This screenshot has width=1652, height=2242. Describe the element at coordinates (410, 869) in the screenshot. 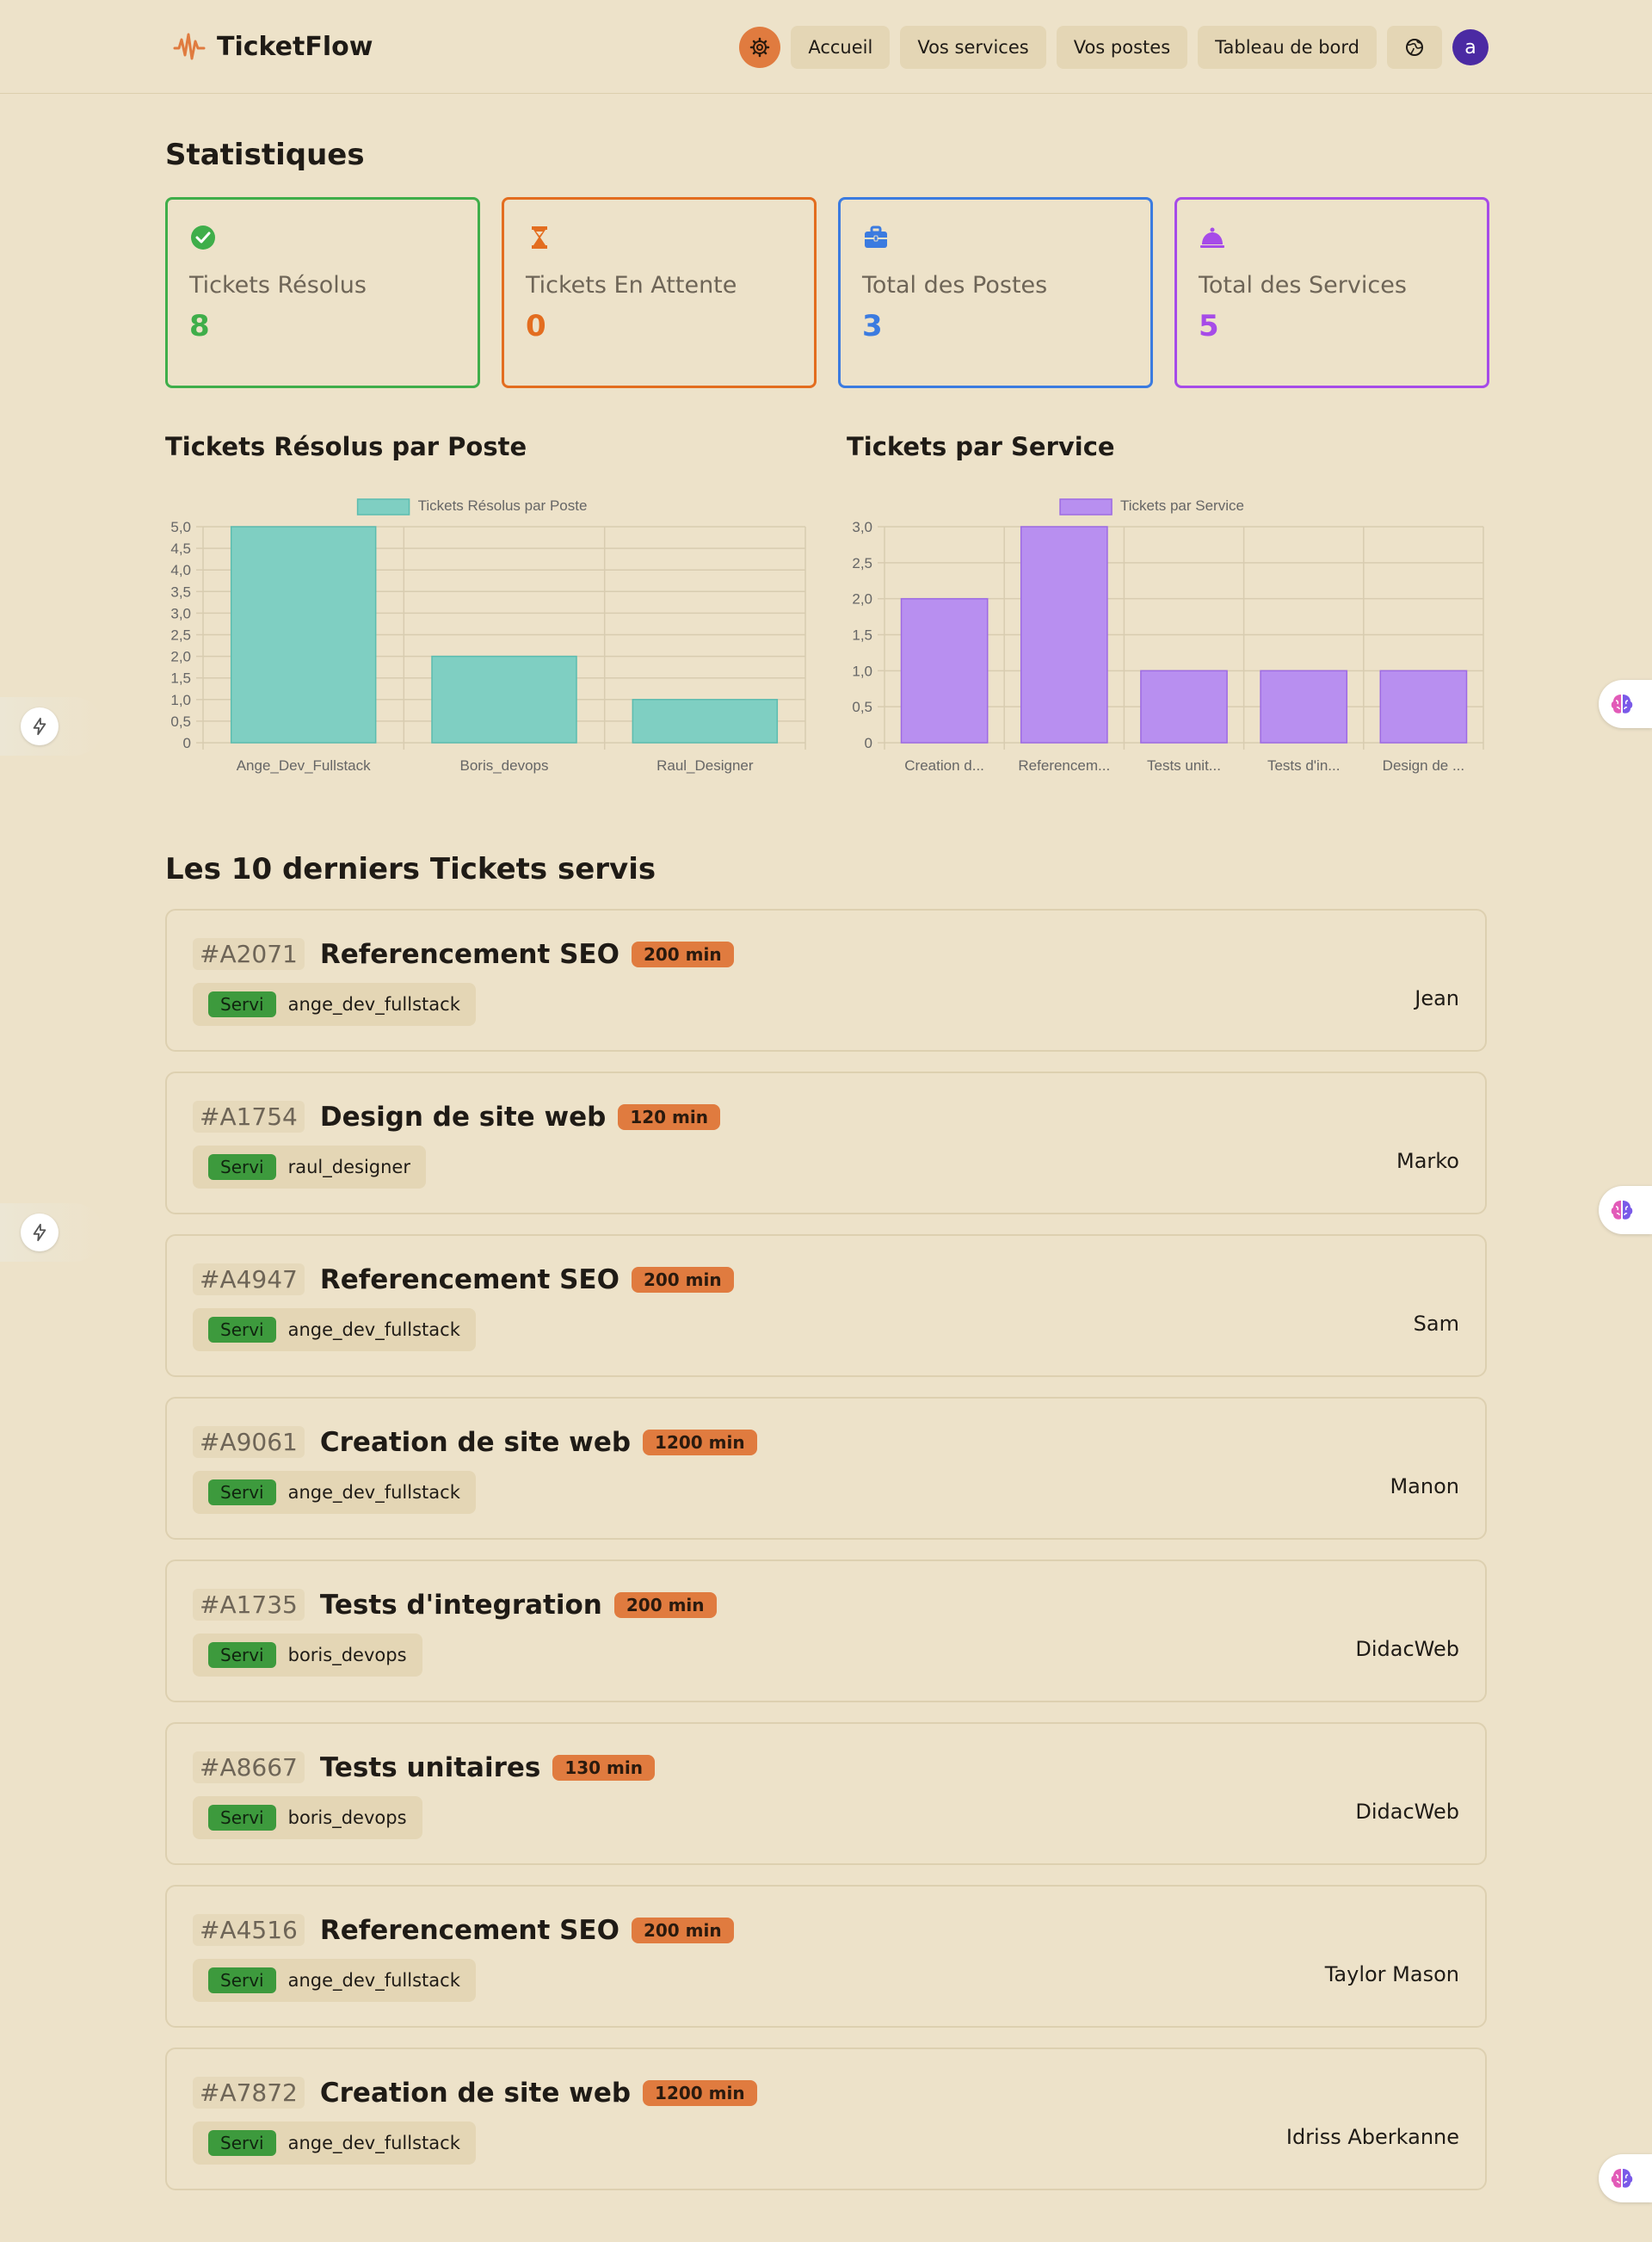

I see `tickets-title: Les 10 derniers Tickets servis` at that location.